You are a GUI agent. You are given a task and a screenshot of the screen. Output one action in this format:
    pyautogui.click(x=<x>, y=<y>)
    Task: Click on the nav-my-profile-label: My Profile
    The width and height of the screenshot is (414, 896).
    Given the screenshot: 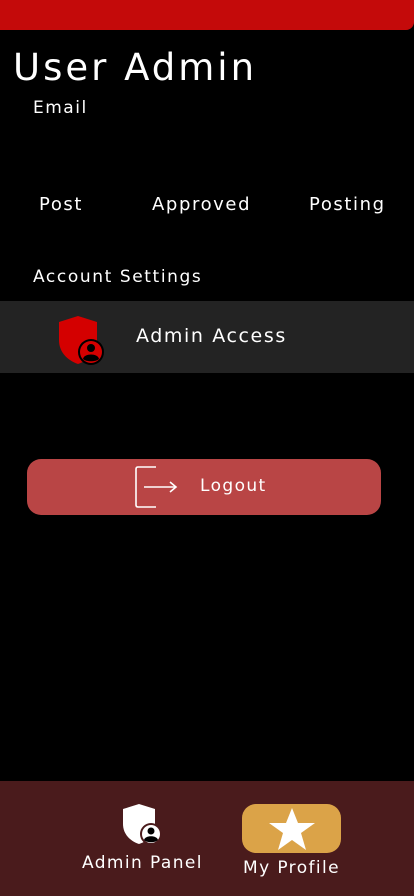 What is the action you would take?
    pyautogui.click(x=291, y=868)
    